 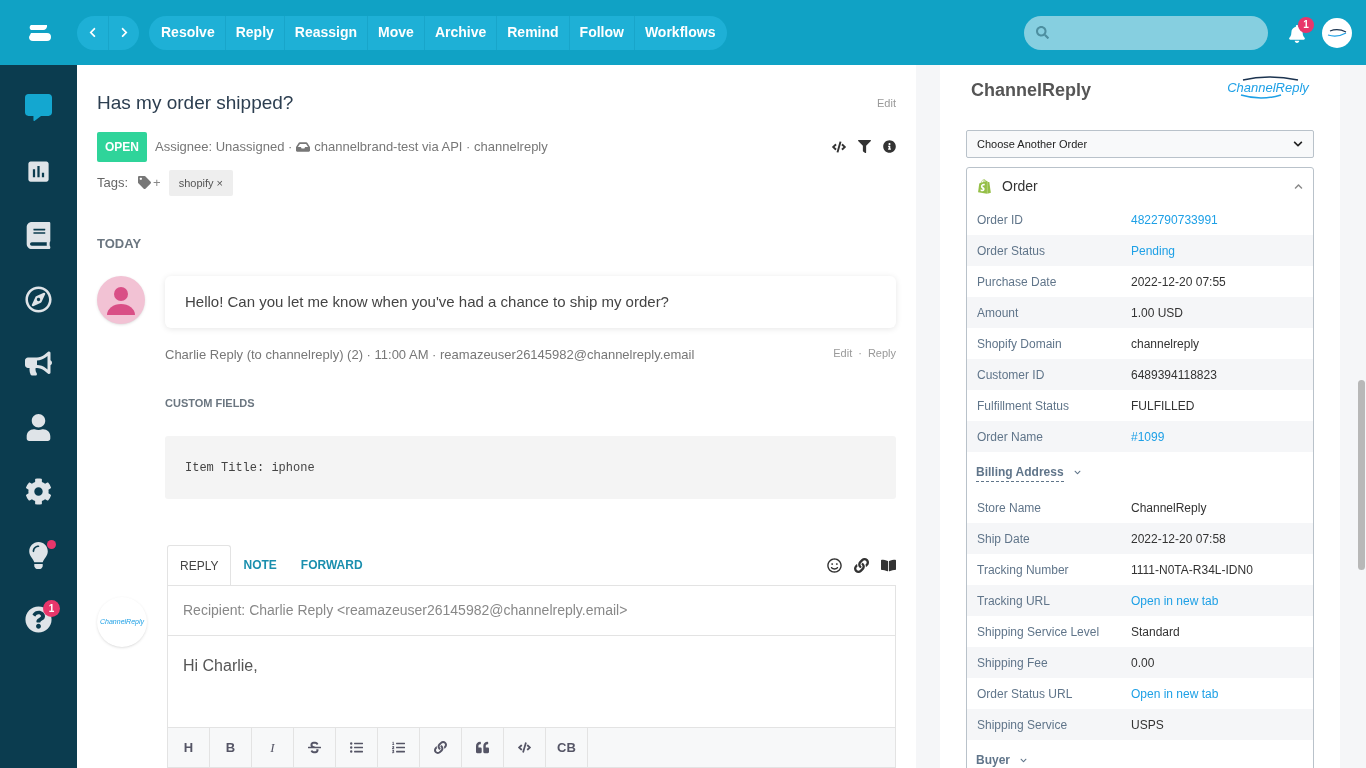 I want to click on chat-bubble-icon, so click(x=38, y=107).